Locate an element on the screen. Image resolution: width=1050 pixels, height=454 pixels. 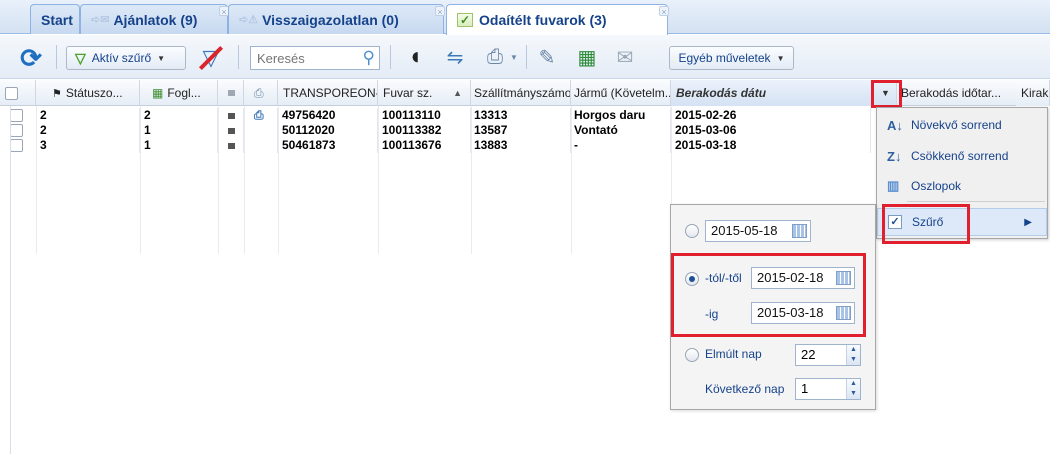
tab-start-label: Start is located at coordinates (57, 19).